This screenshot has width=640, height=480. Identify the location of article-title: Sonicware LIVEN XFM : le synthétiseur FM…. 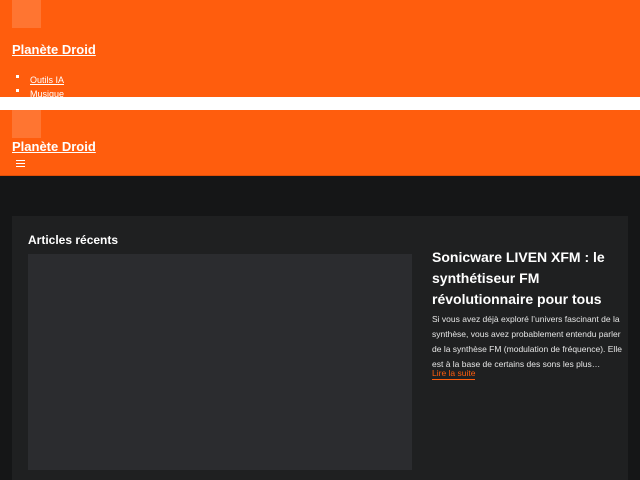
(527, 278).